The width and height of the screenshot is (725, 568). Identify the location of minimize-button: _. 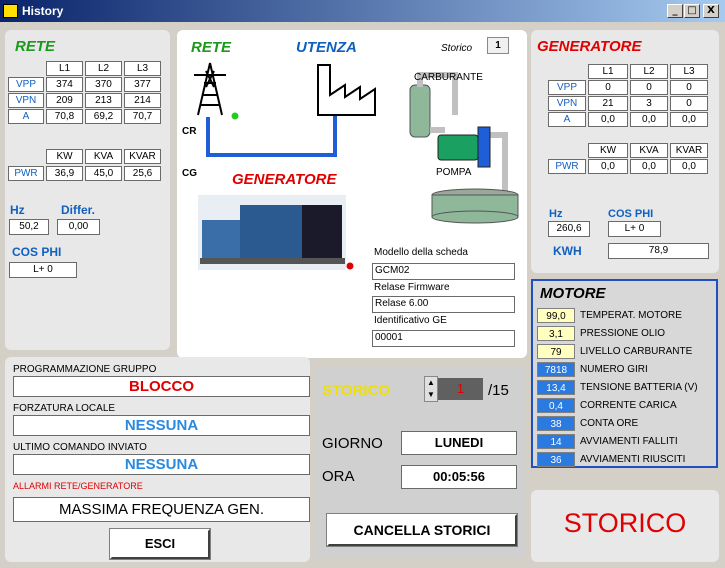
(675, 11).